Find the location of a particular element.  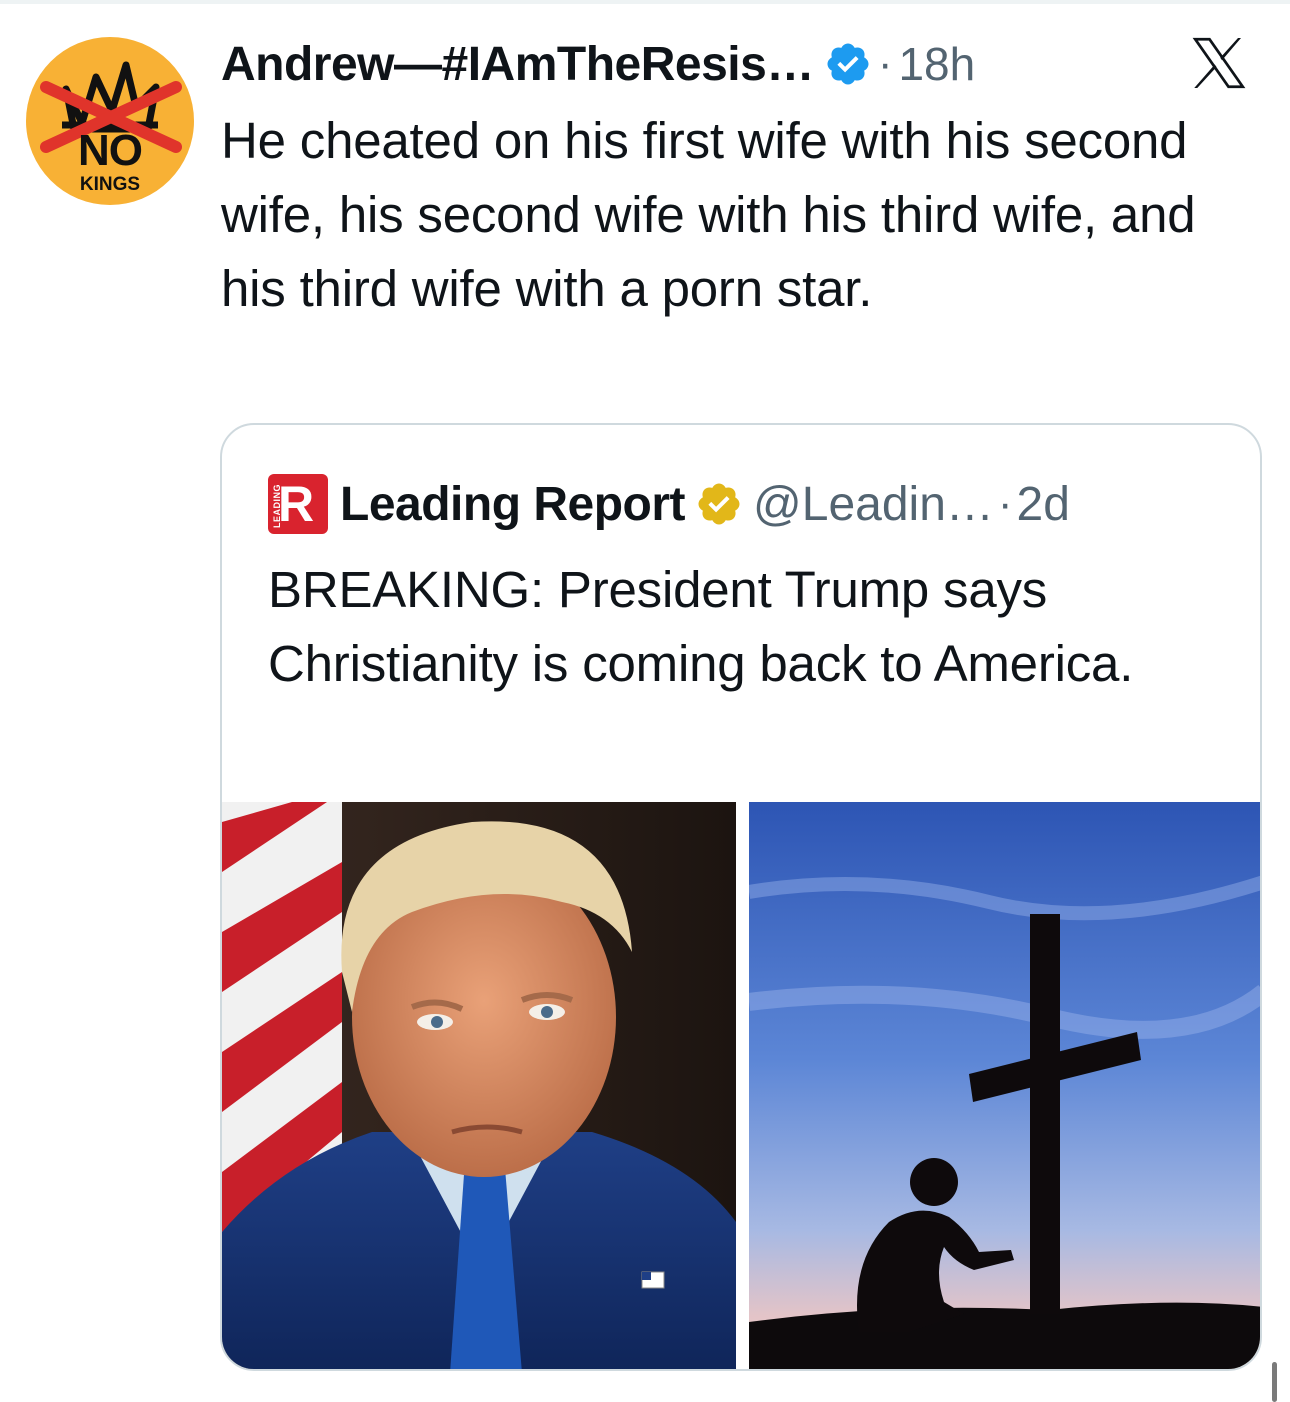

logo-letter: R is located at coordinates (296, 504).